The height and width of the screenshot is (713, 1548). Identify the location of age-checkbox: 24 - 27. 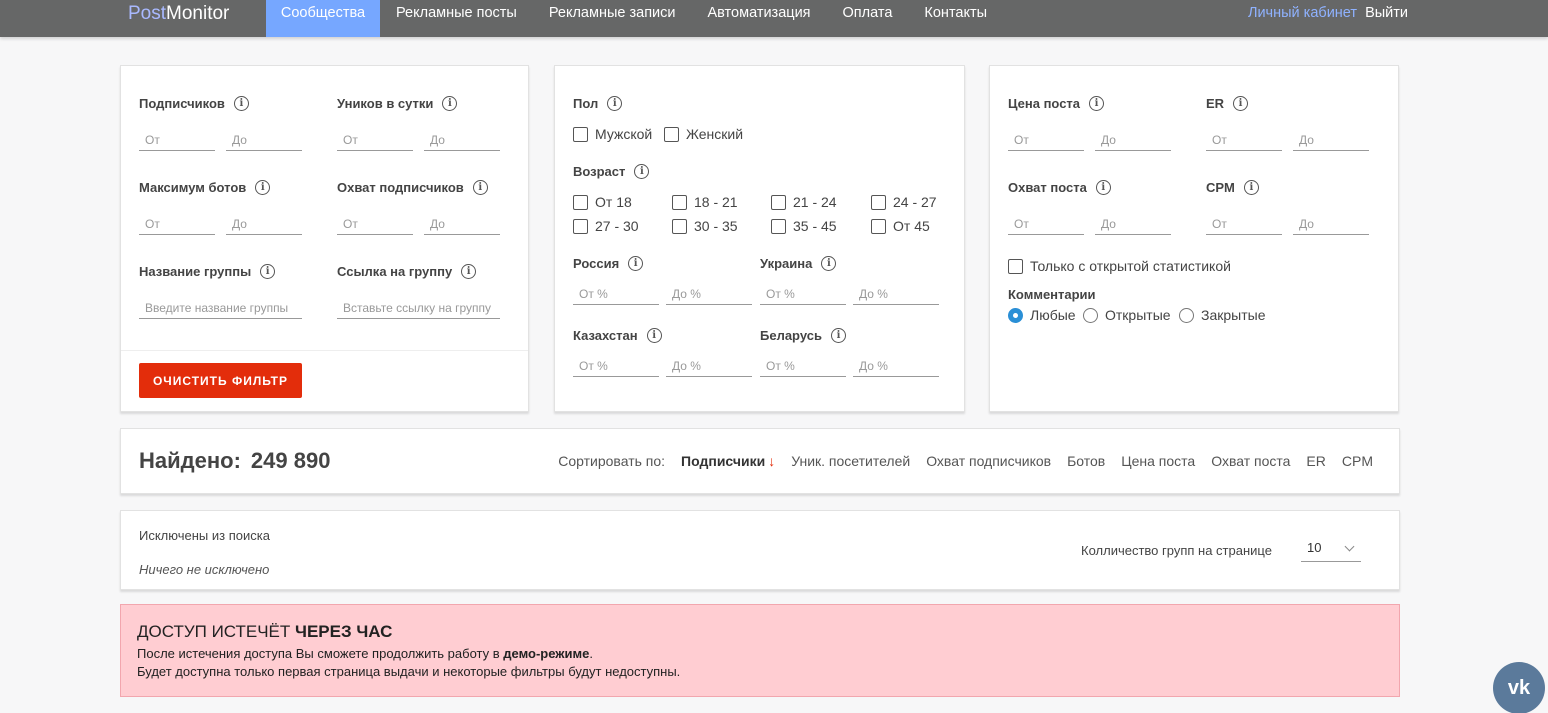
(904, 202).